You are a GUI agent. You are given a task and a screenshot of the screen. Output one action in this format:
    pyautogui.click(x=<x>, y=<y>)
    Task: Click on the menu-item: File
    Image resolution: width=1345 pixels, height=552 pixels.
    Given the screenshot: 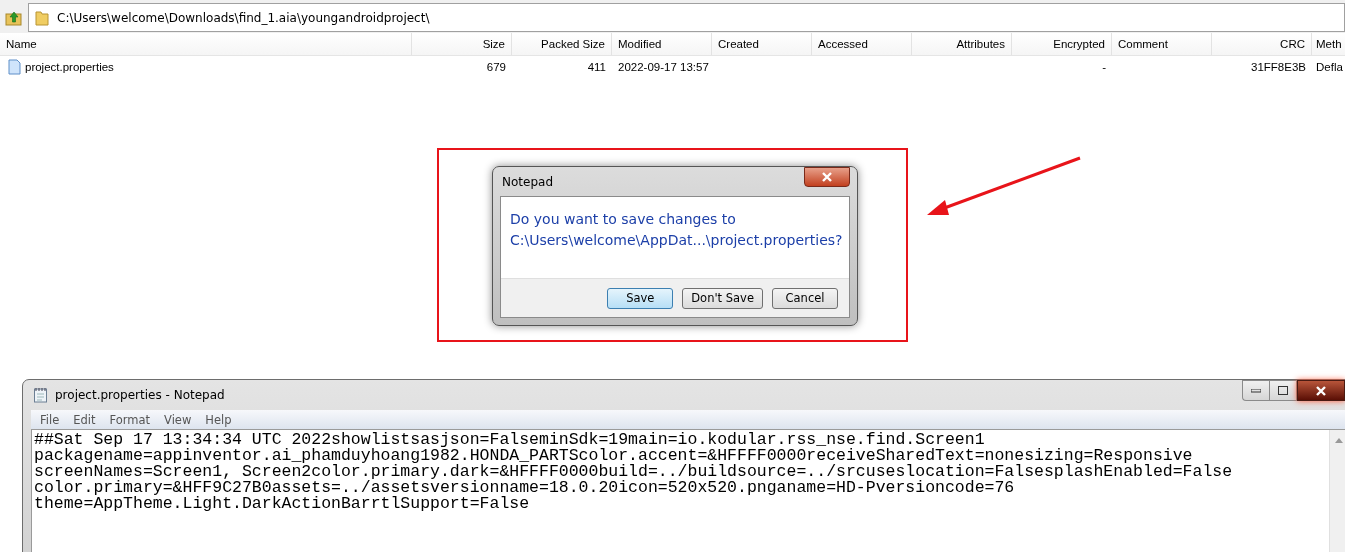 What is the action you would take?
    pyautogui.click(x=50, y=419)
    